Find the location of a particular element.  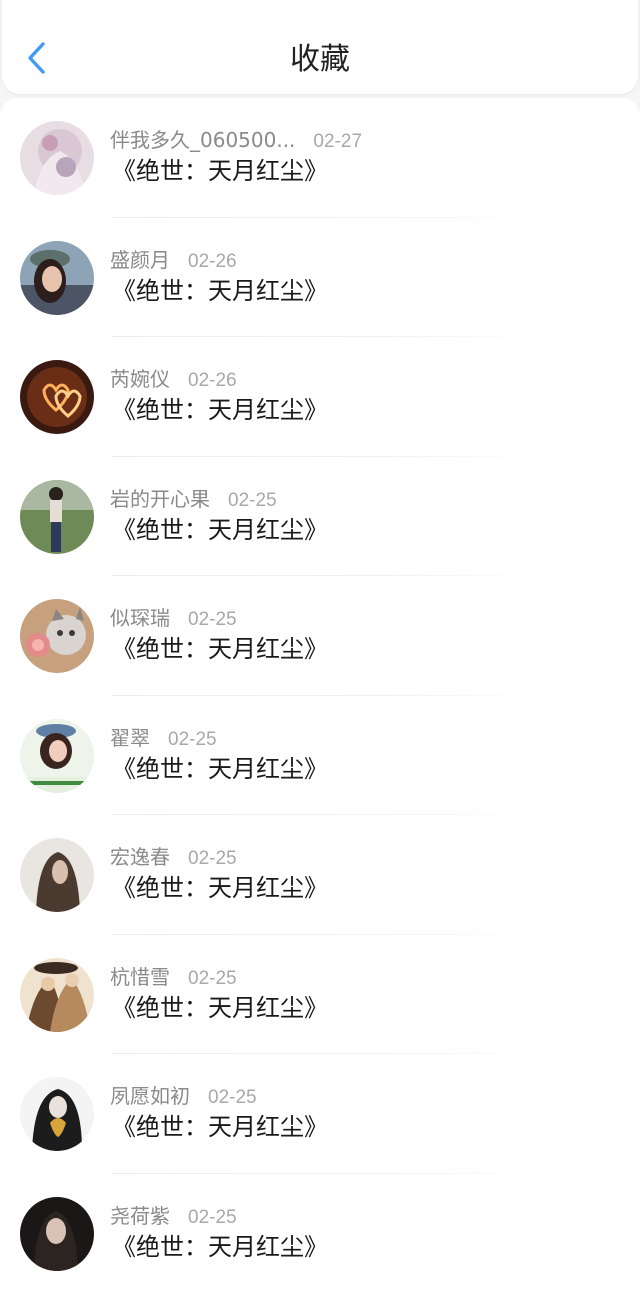

list-item: 夙愿如初 02-25 《绝世：天月红尘》 is located at coordinates (320, 1114).